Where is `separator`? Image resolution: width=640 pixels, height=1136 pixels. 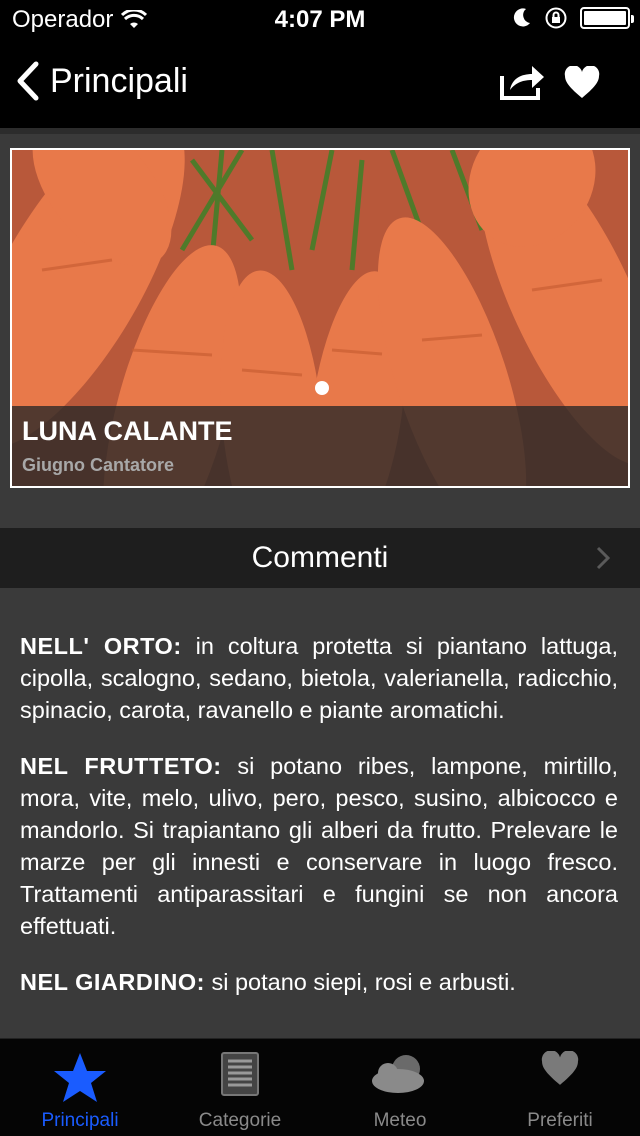
separator is located at coordinates (320, 131).